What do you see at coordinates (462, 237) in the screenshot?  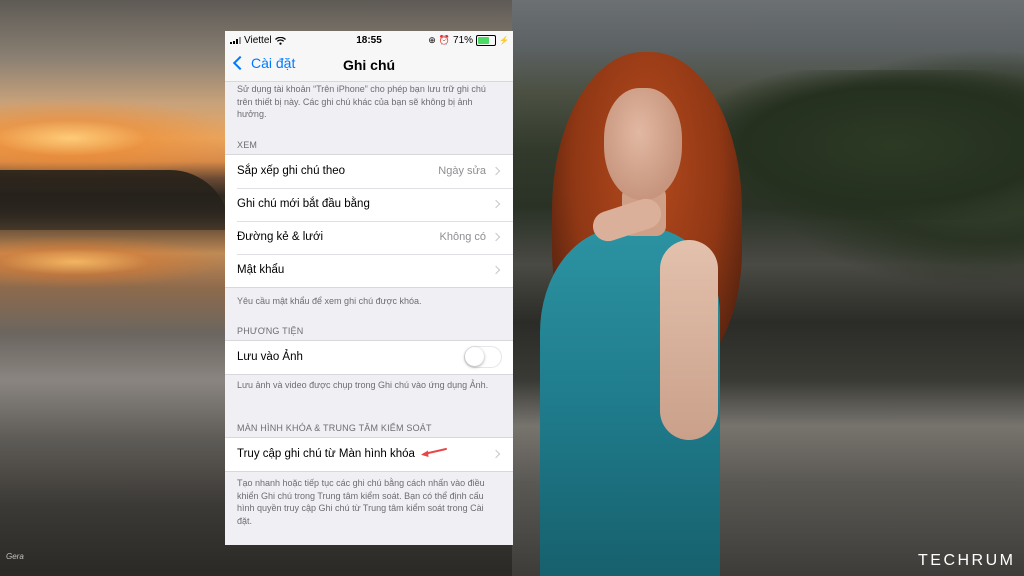 I see `row-value: Không có` at bounding box center [462, 237].